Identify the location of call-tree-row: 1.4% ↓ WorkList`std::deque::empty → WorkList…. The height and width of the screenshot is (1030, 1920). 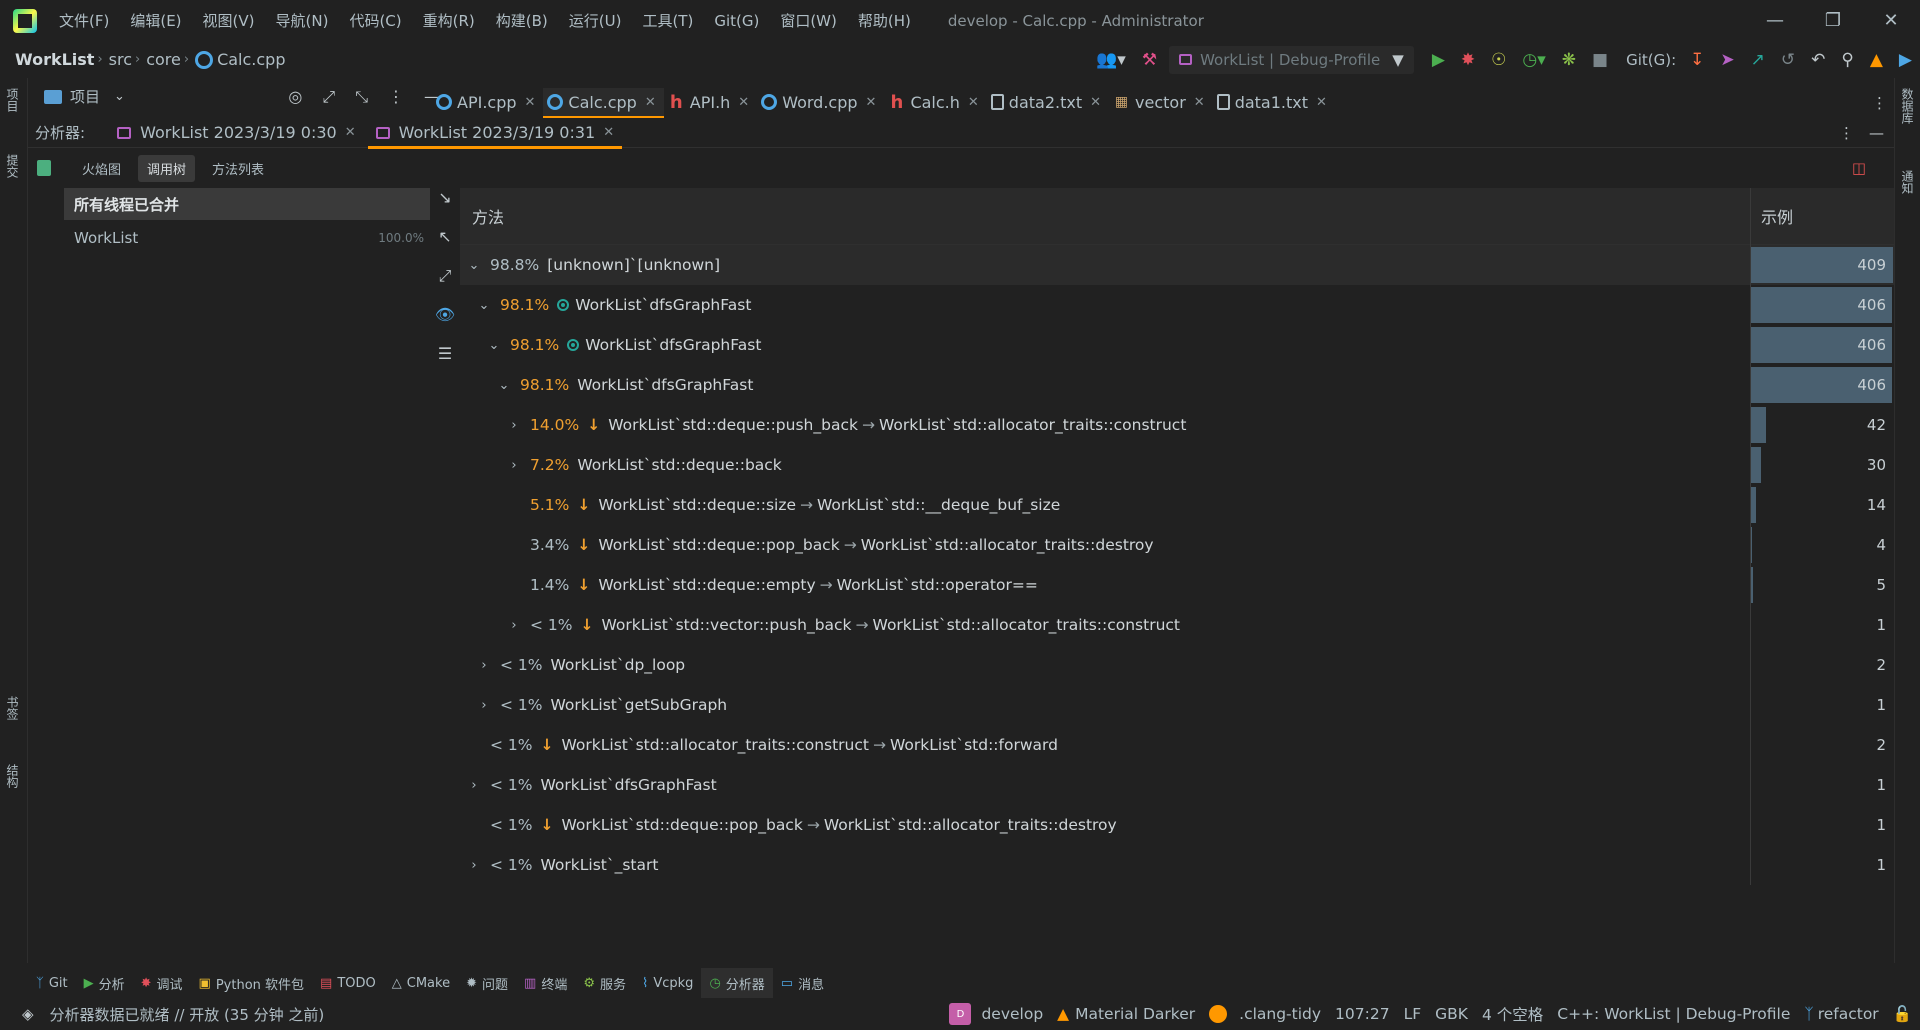
(1177, 585).